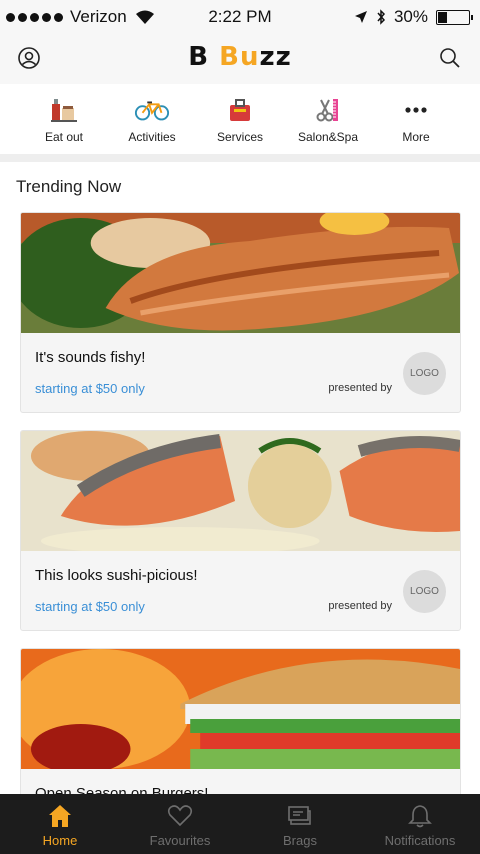  I want to click on card-title: This looks sushi-picious!, so click(116, 575).